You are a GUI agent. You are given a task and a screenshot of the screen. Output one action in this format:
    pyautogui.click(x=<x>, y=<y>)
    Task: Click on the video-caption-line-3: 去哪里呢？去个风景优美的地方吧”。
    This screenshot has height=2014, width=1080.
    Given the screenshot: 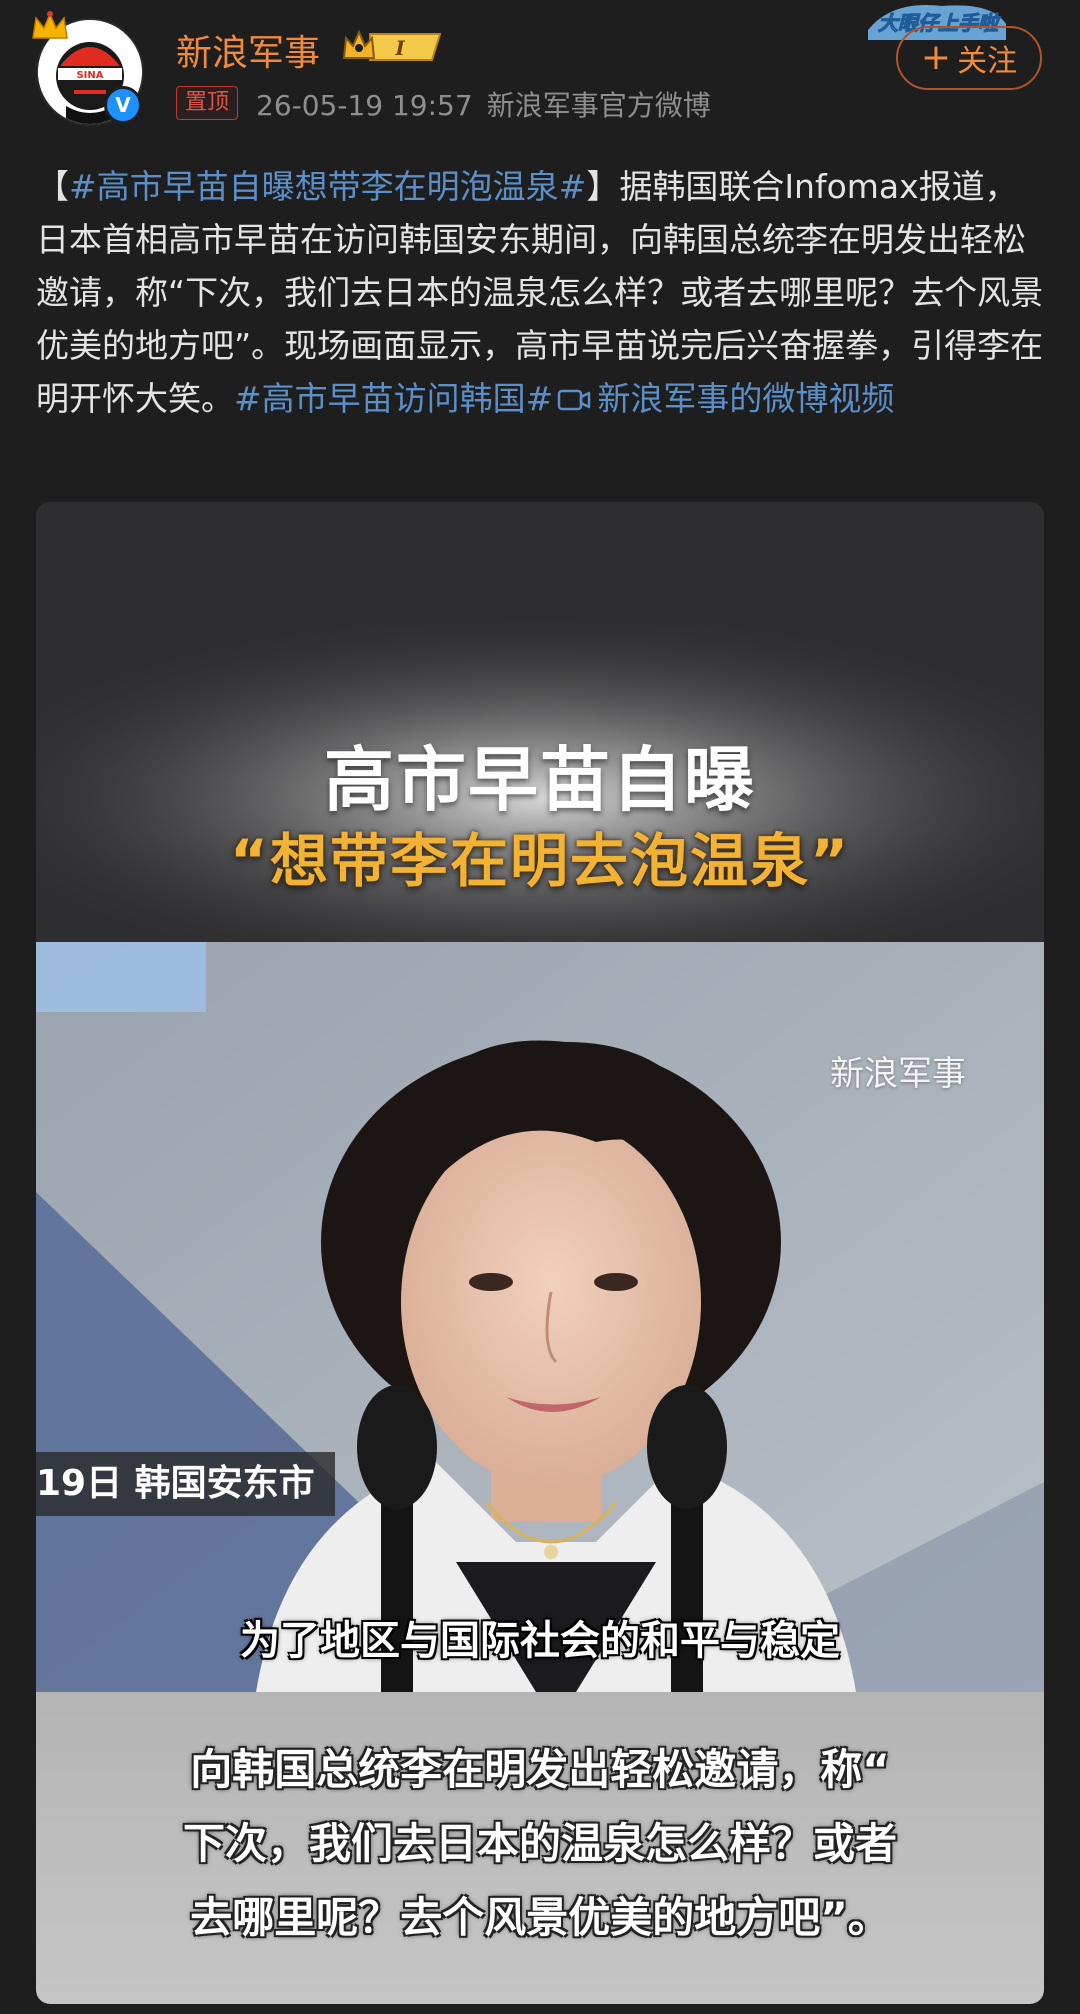 What is the action you would take?
    pyautogui.click(x=540, y=1917)
    